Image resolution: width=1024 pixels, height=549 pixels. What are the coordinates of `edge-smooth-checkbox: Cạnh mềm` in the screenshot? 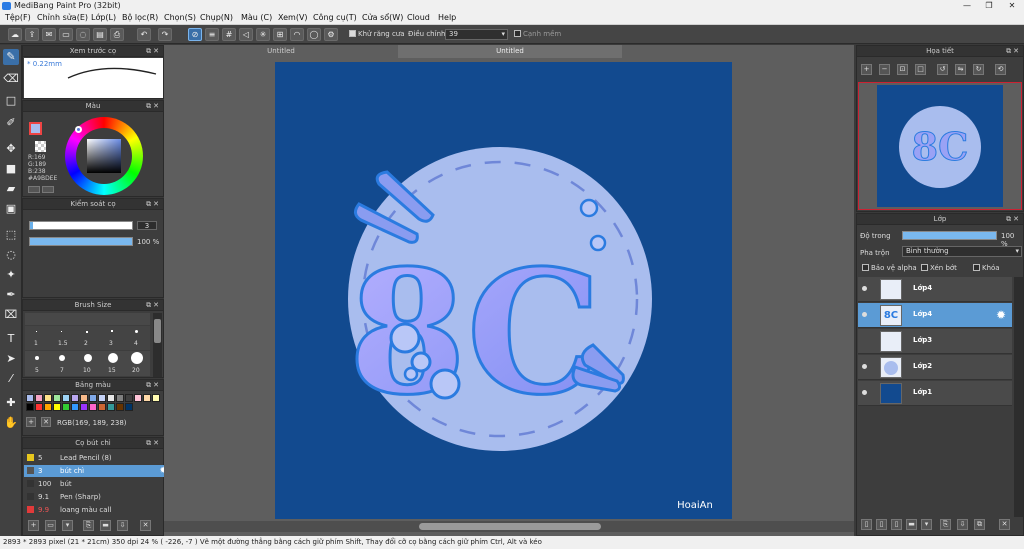 It's located at (537, 34).